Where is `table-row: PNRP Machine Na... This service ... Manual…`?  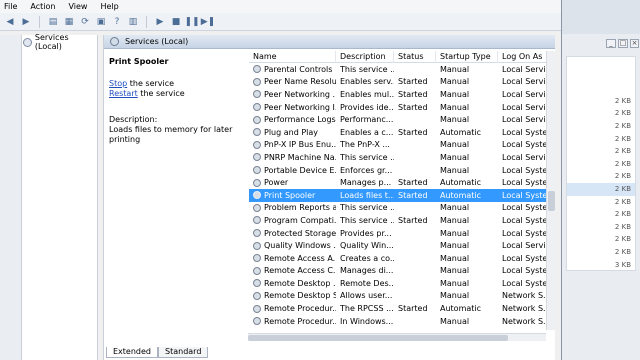 table-row: PNRP Machine Na... This service ... Manual… is located at coordinates (399, 157).